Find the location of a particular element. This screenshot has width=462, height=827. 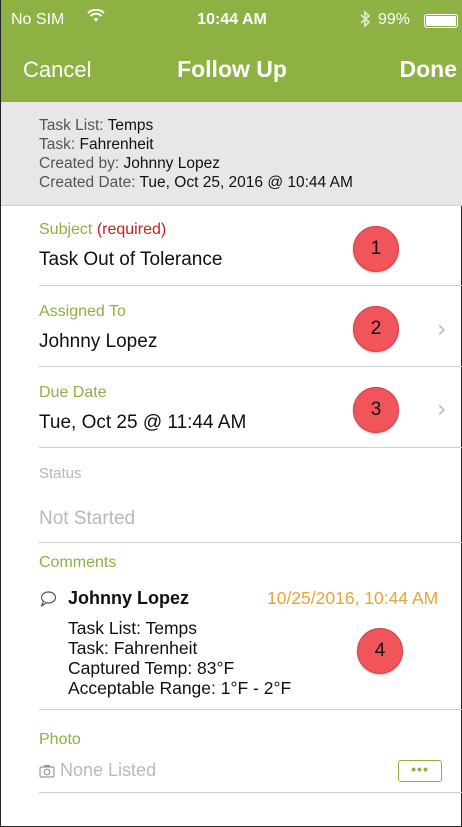

comment-date: 10/25/2016, 10:44 AM is located at coordinates (353, 598).